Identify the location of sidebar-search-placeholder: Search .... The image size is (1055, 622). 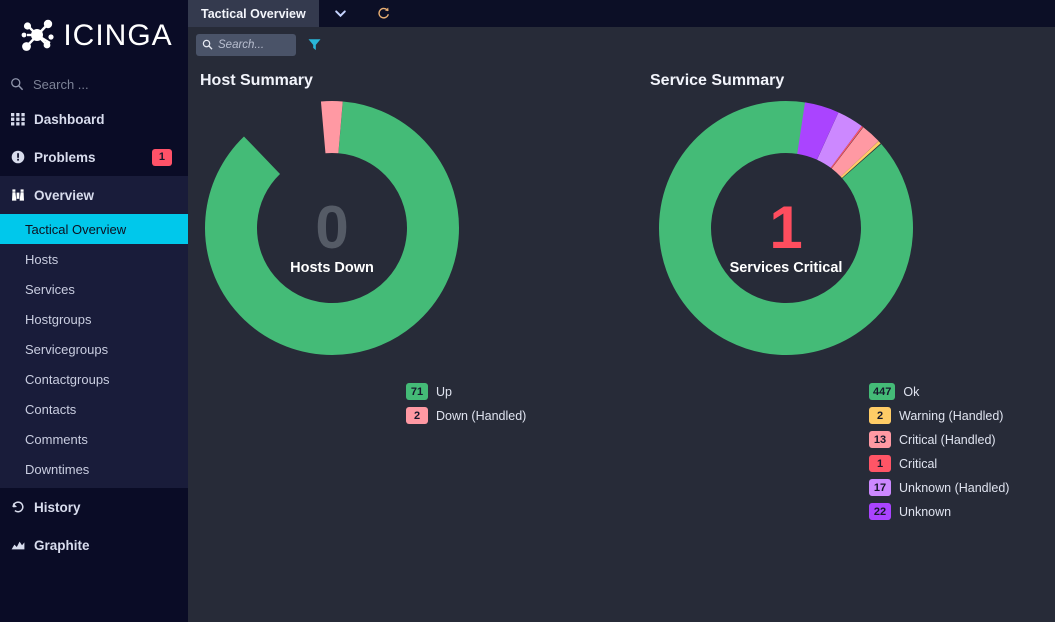
(61, 84).